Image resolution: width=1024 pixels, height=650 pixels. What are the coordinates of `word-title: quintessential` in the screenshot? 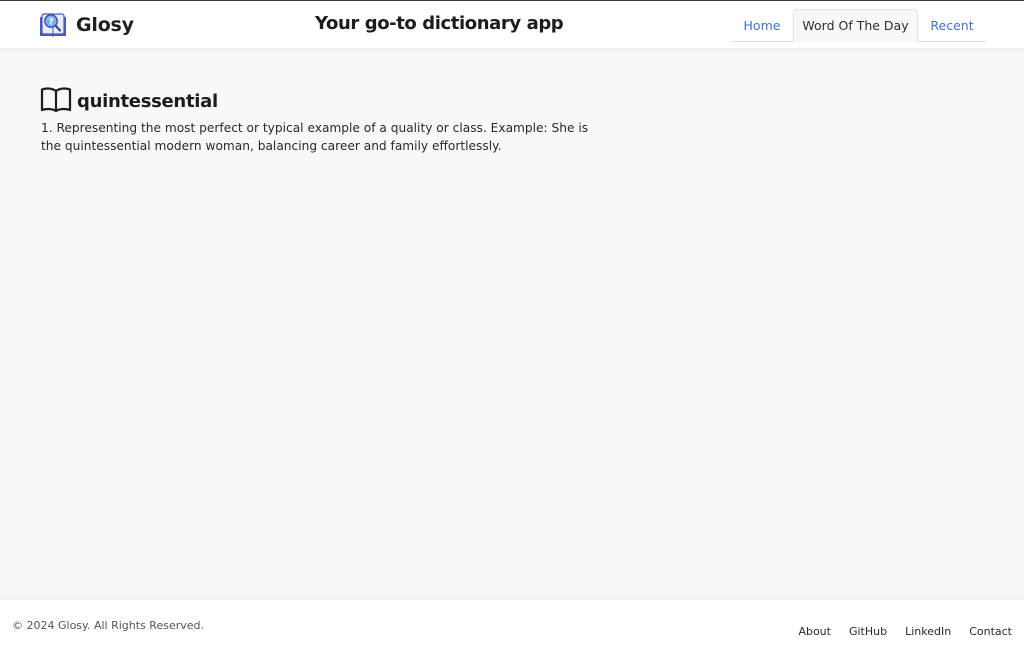 It's located at (147, 101).